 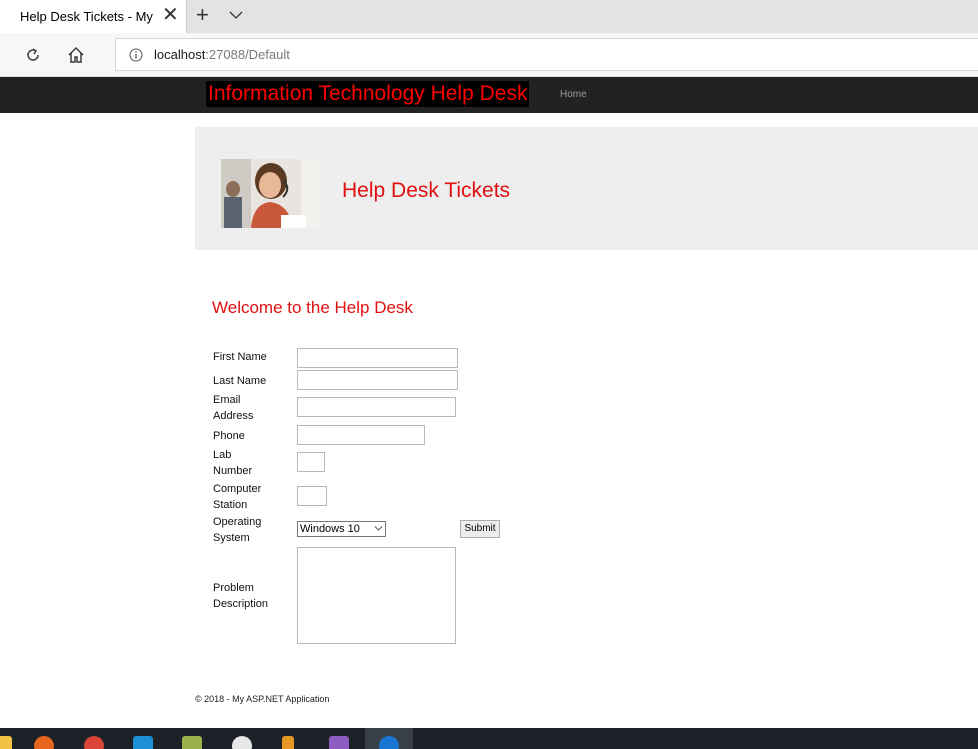 I want to click on new-tab-icon: +, so click(x=202, y=15).